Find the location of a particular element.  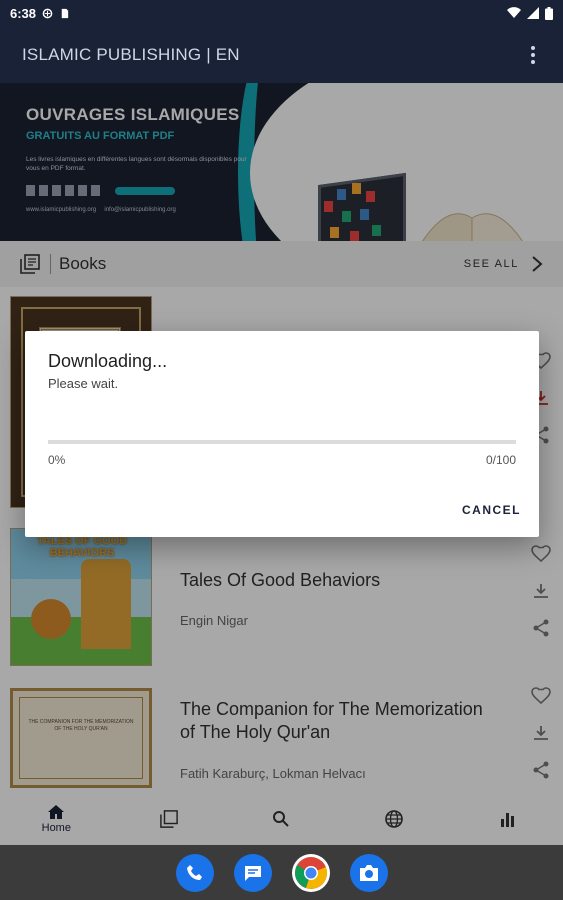

progress-count: 0/100 is located at coordinates (500, 460).